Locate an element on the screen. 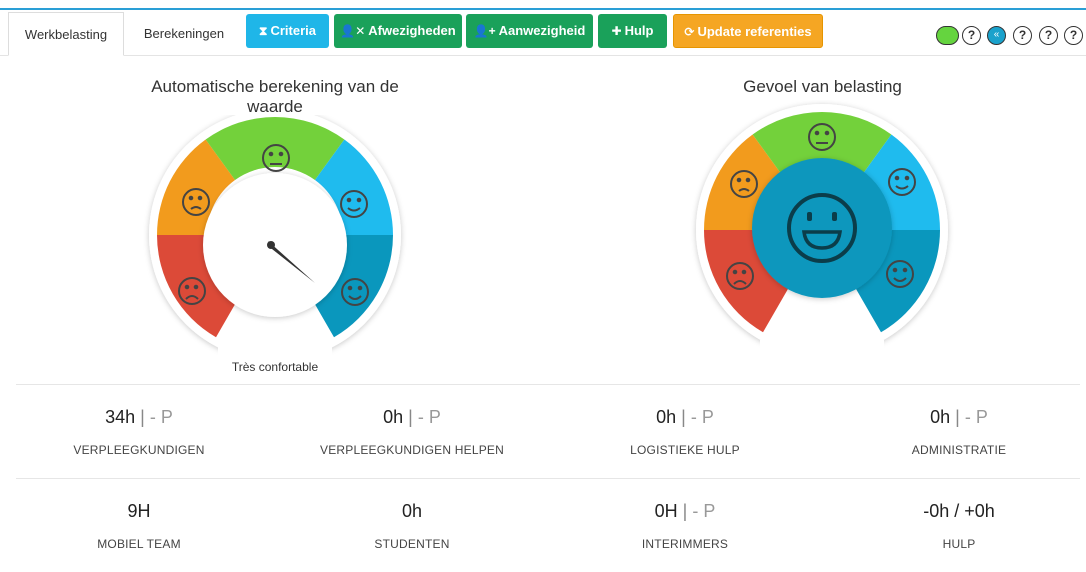  update-referenties-button: ⟳ Update referenties is located at coordinates (748, 31).